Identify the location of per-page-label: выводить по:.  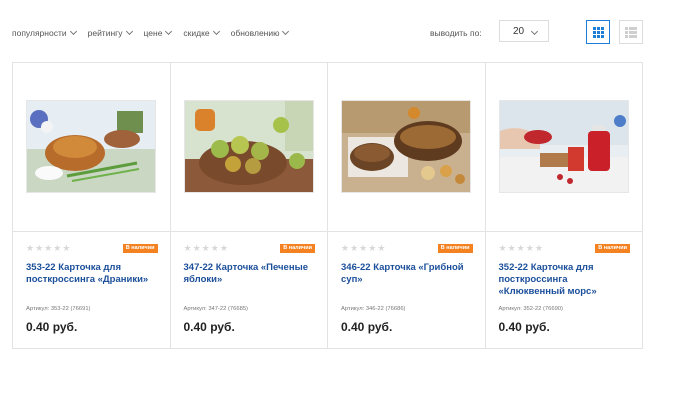
(456, 33).